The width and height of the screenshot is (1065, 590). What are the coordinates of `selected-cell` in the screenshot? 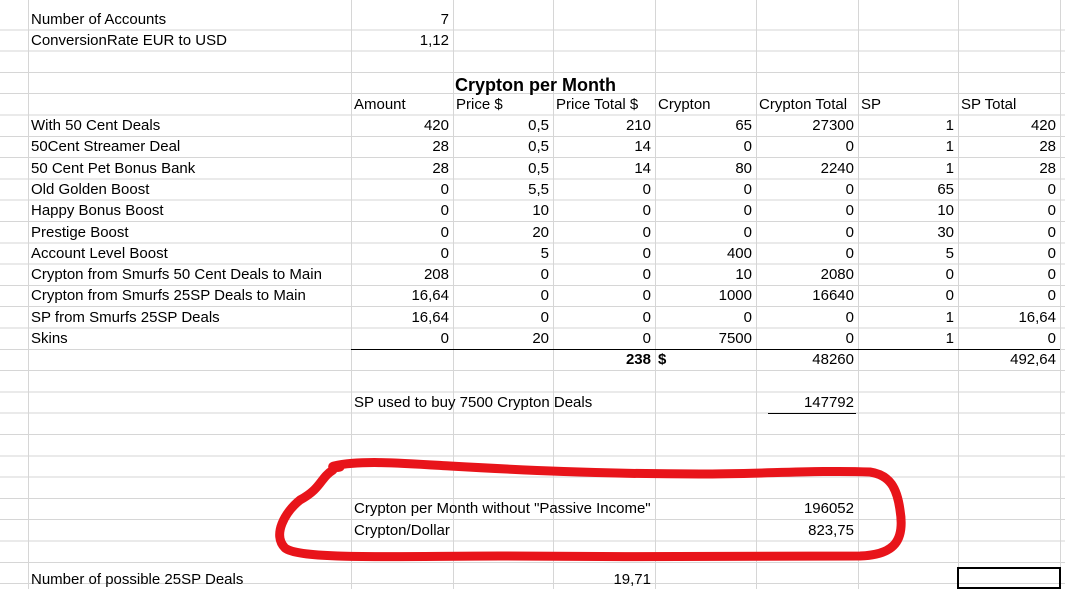 It's located at (1009, 578).